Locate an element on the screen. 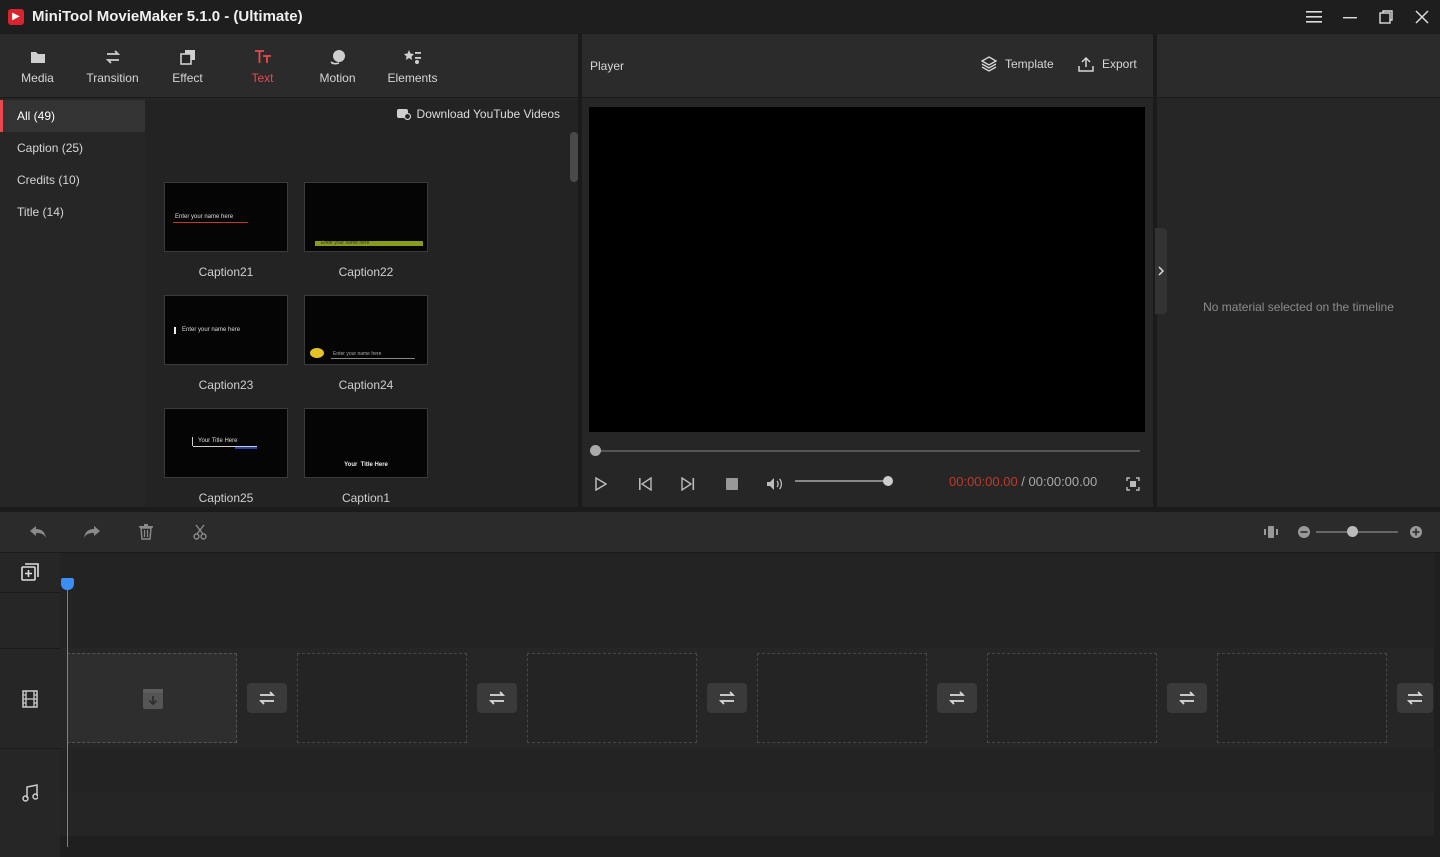  fit-icon is located at coordinates (1271, 532).